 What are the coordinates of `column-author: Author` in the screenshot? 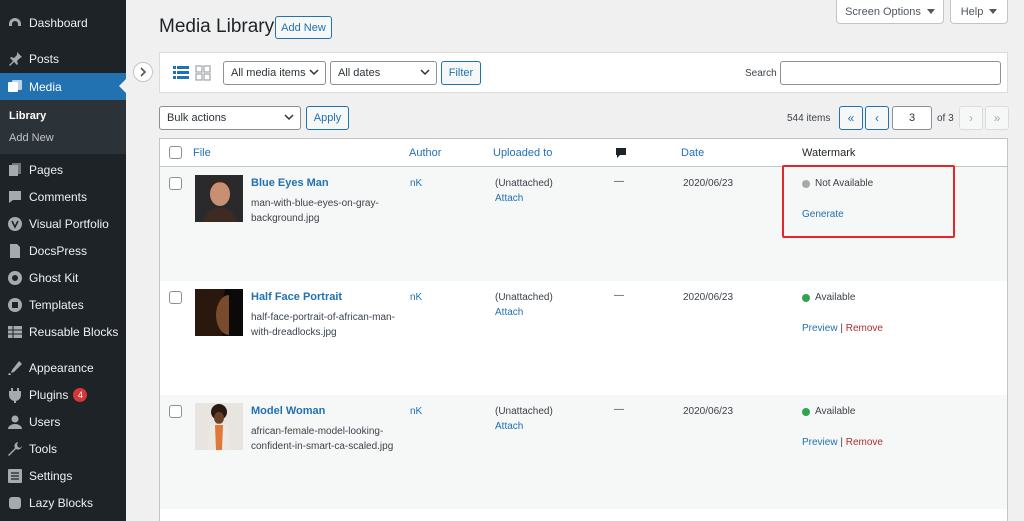 It's located at (425, 153).